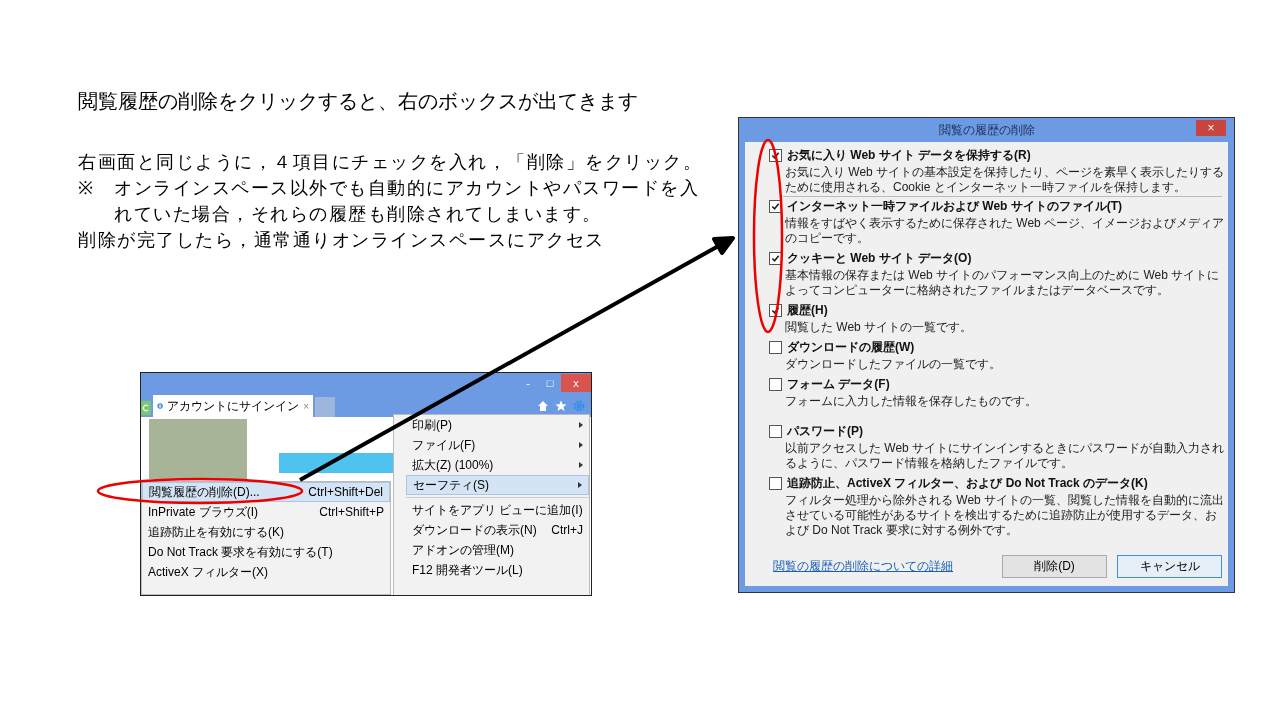 This screenshot has width=1280, height=720. Describe the element at coordinates (1211, 128) in the screenshot. I see `close-button: ×` at that location.